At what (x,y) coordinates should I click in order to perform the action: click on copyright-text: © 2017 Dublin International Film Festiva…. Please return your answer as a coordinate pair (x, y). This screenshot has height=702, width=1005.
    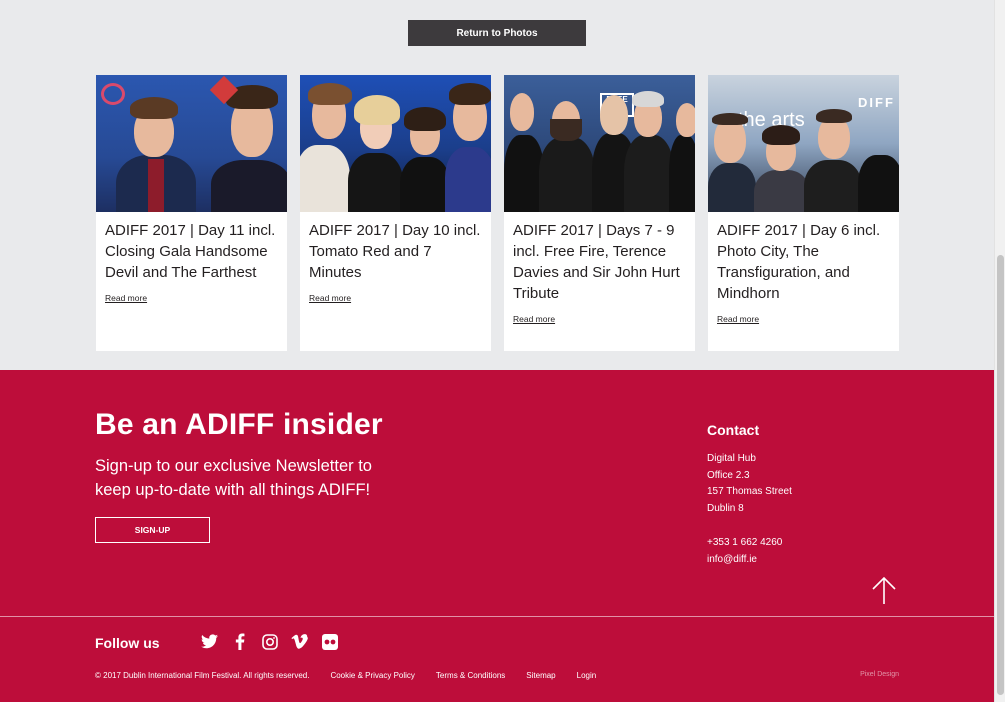
    Looking at the image, I should click on (202, 675).